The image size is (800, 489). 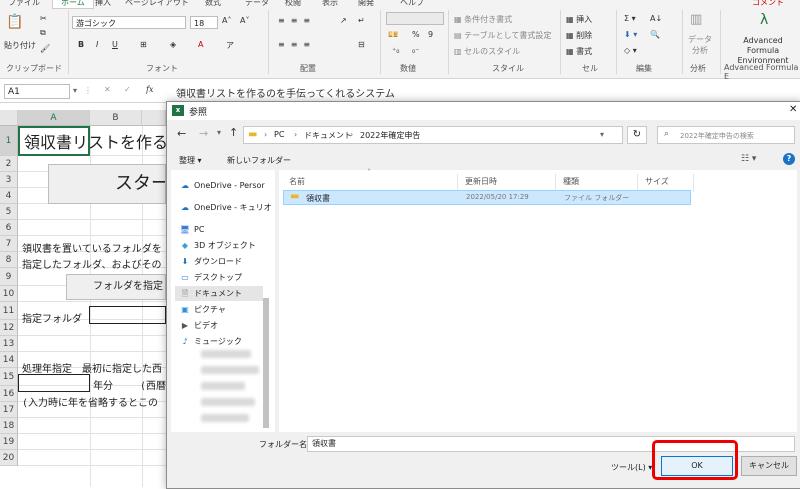 I want to click on cell-styles-button: ▥ セルのスタイル, so click(x=487, y=51).